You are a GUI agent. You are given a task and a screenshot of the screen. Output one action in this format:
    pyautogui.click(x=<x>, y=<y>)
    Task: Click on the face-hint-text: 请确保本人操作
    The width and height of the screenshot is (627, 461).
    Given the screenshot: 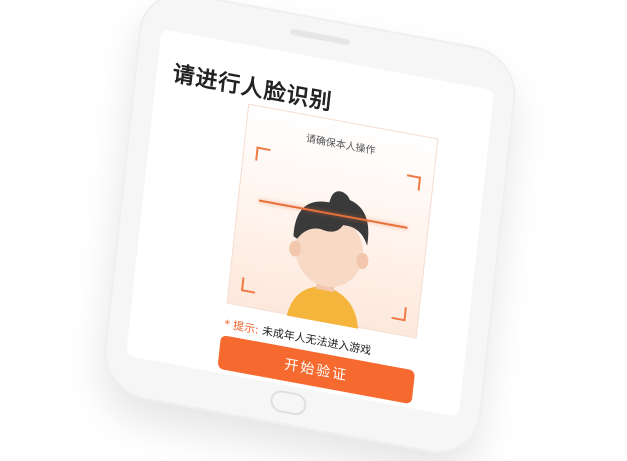 What is the action you would take?
    pyautogui.click(x=340, y=145)
    